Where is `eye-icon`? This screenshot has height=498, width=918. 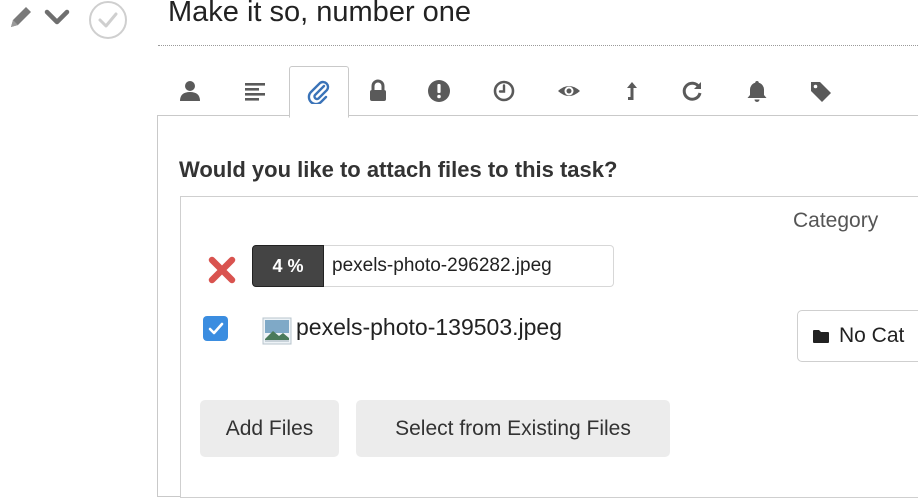 eye-icon is located at coordinates (569, 91).